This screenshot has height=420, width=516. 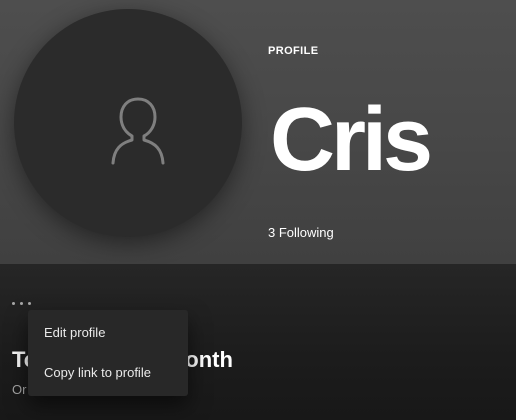 I want to click on context-menu: Edit profile Copy link to profile, so click(x=108, y=353).